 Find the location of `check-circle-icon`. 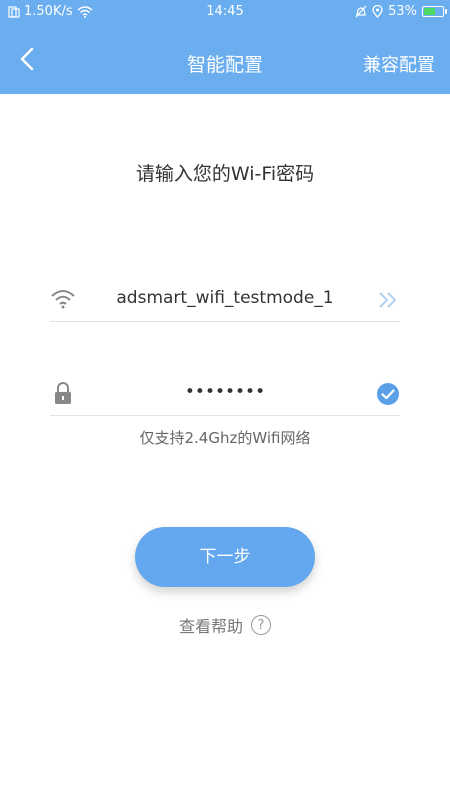

check-circle-icon is located at coordinates (388, 394).